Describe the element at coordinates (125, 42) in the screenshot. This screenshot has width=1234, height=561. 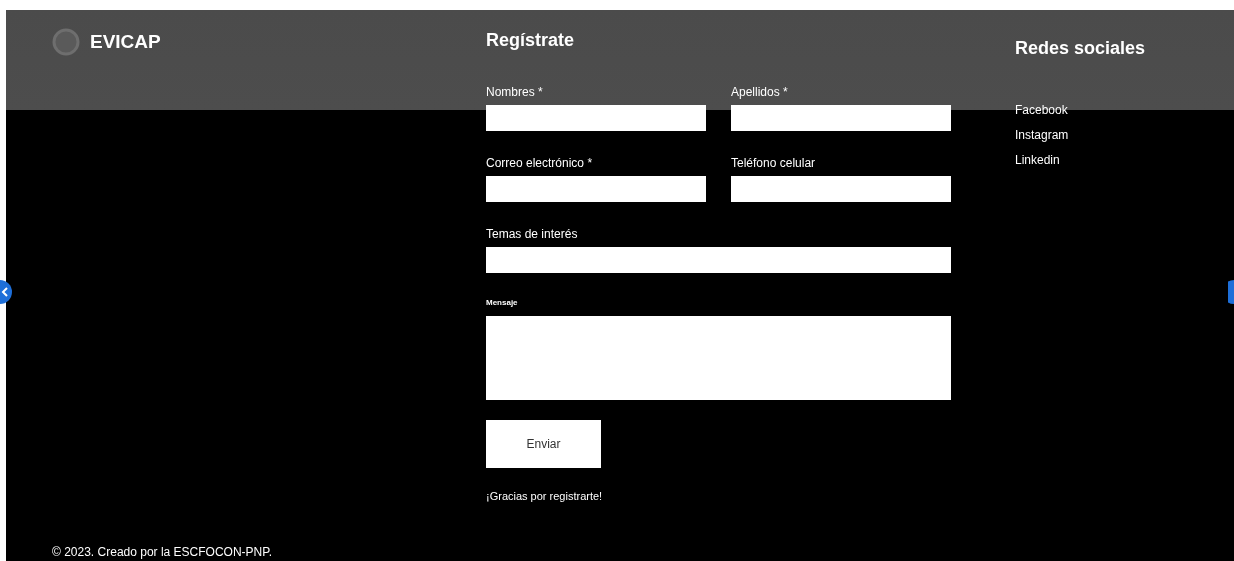
I see `brand-name: EVICAP` at that location.